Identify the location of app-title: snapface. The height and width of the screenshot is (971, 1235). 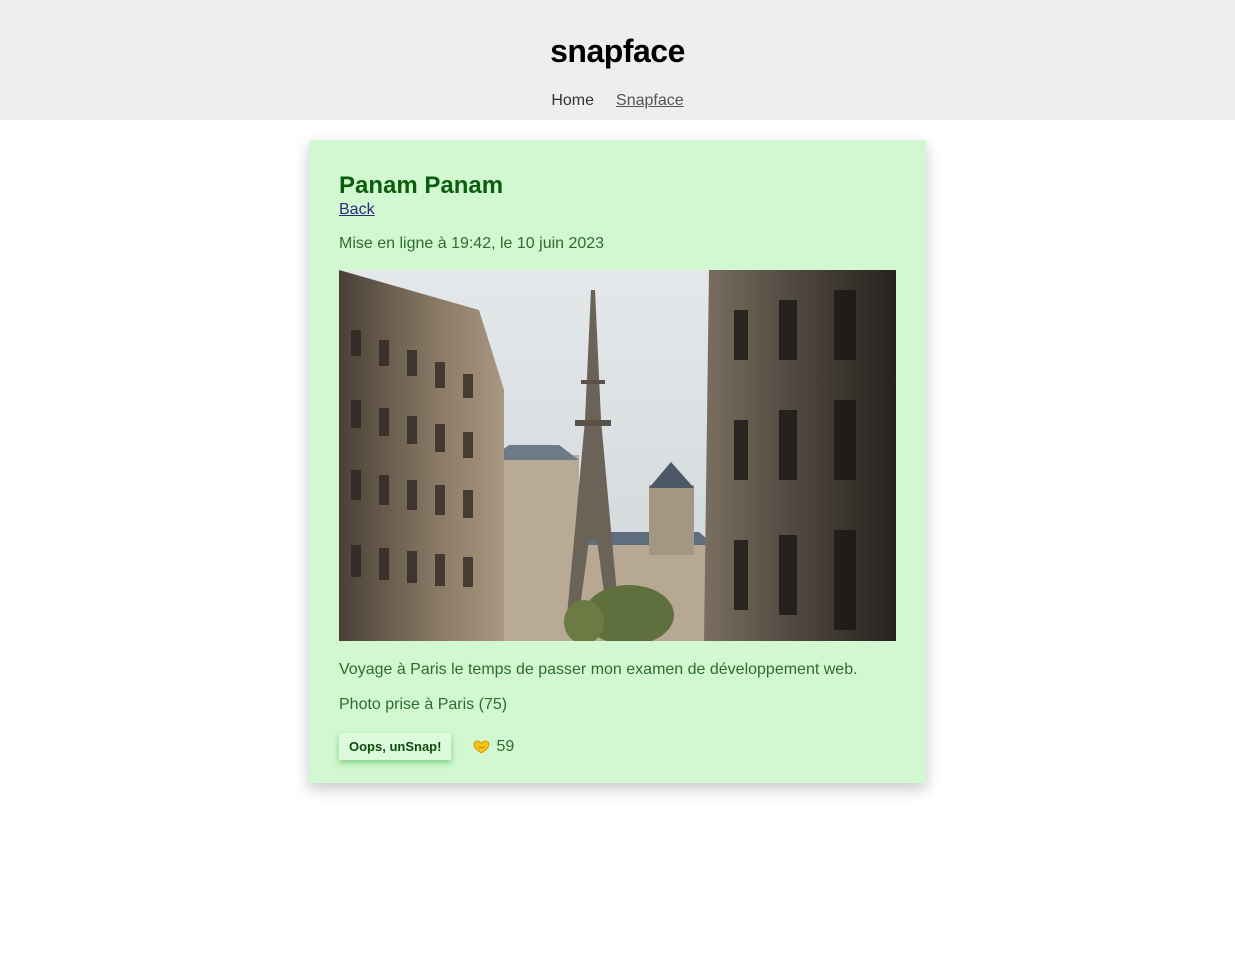
(617, 51).